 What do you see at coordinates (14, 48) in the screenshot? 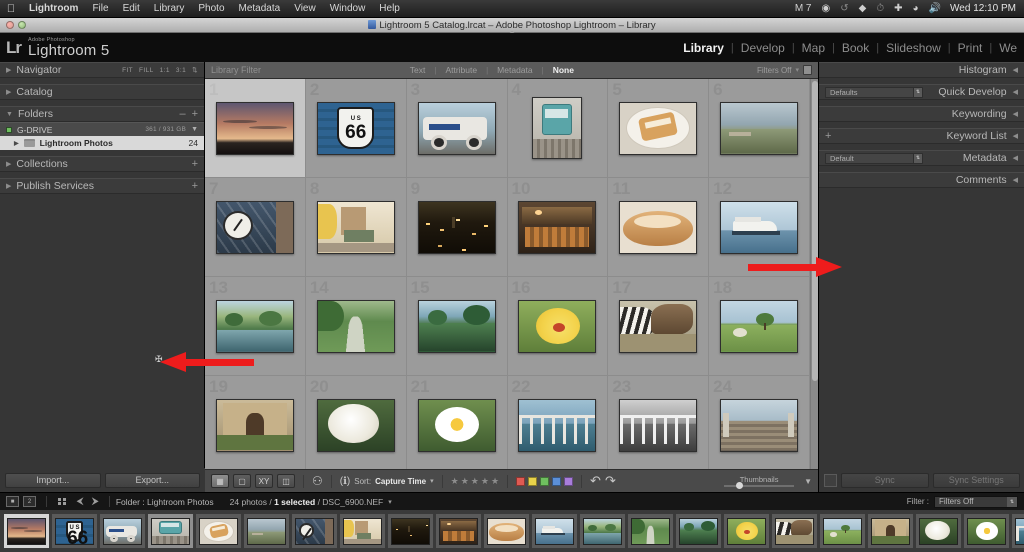
I see `lightroom-logo-icon: Lr` at bounding box center [14, 48].